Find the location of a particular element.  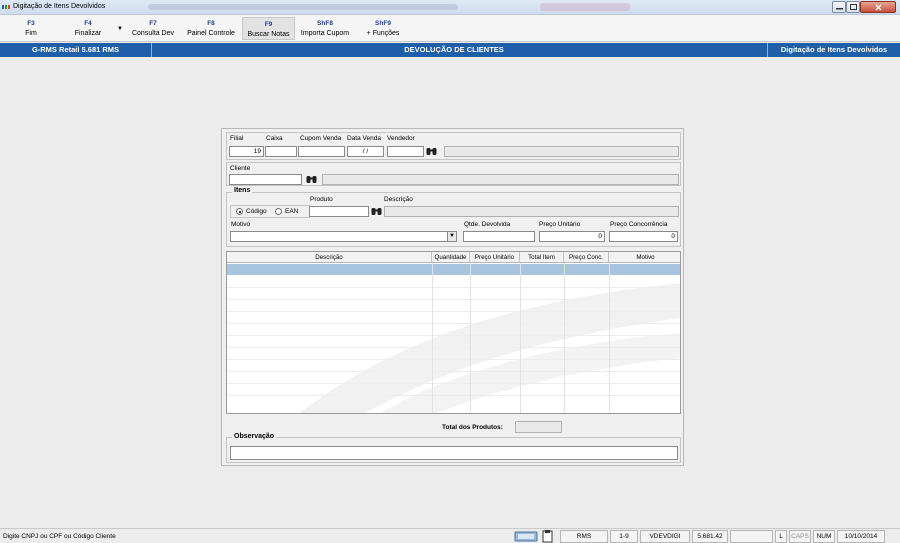

title-bar: Digitação de Itens Devolvidos is located at coordinates (450, 7).